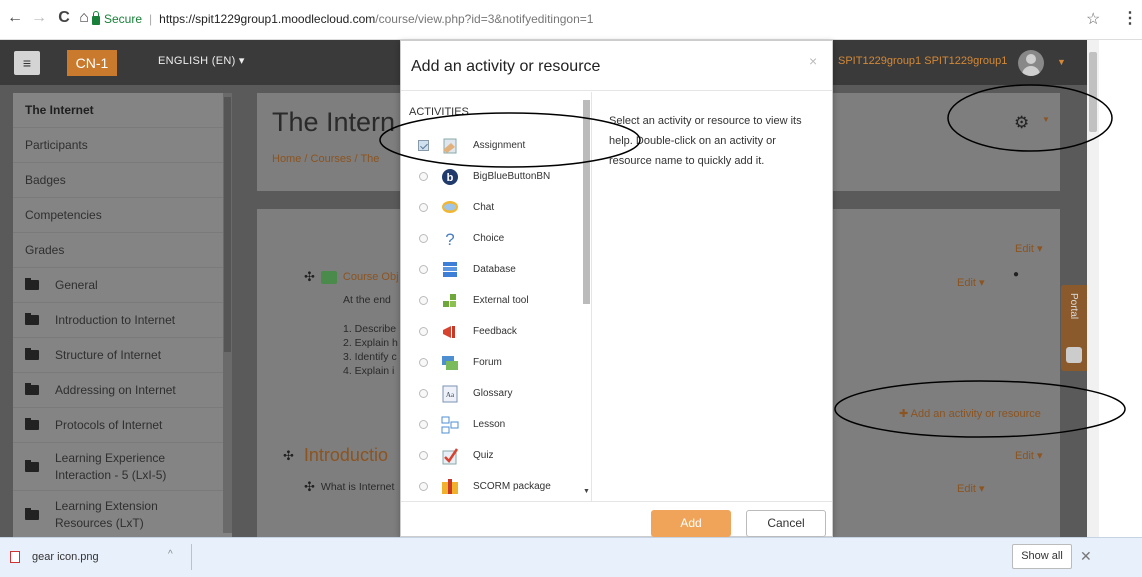  I want to click on sidebar-item-label: Protocols of Internet, so click(109, 425).